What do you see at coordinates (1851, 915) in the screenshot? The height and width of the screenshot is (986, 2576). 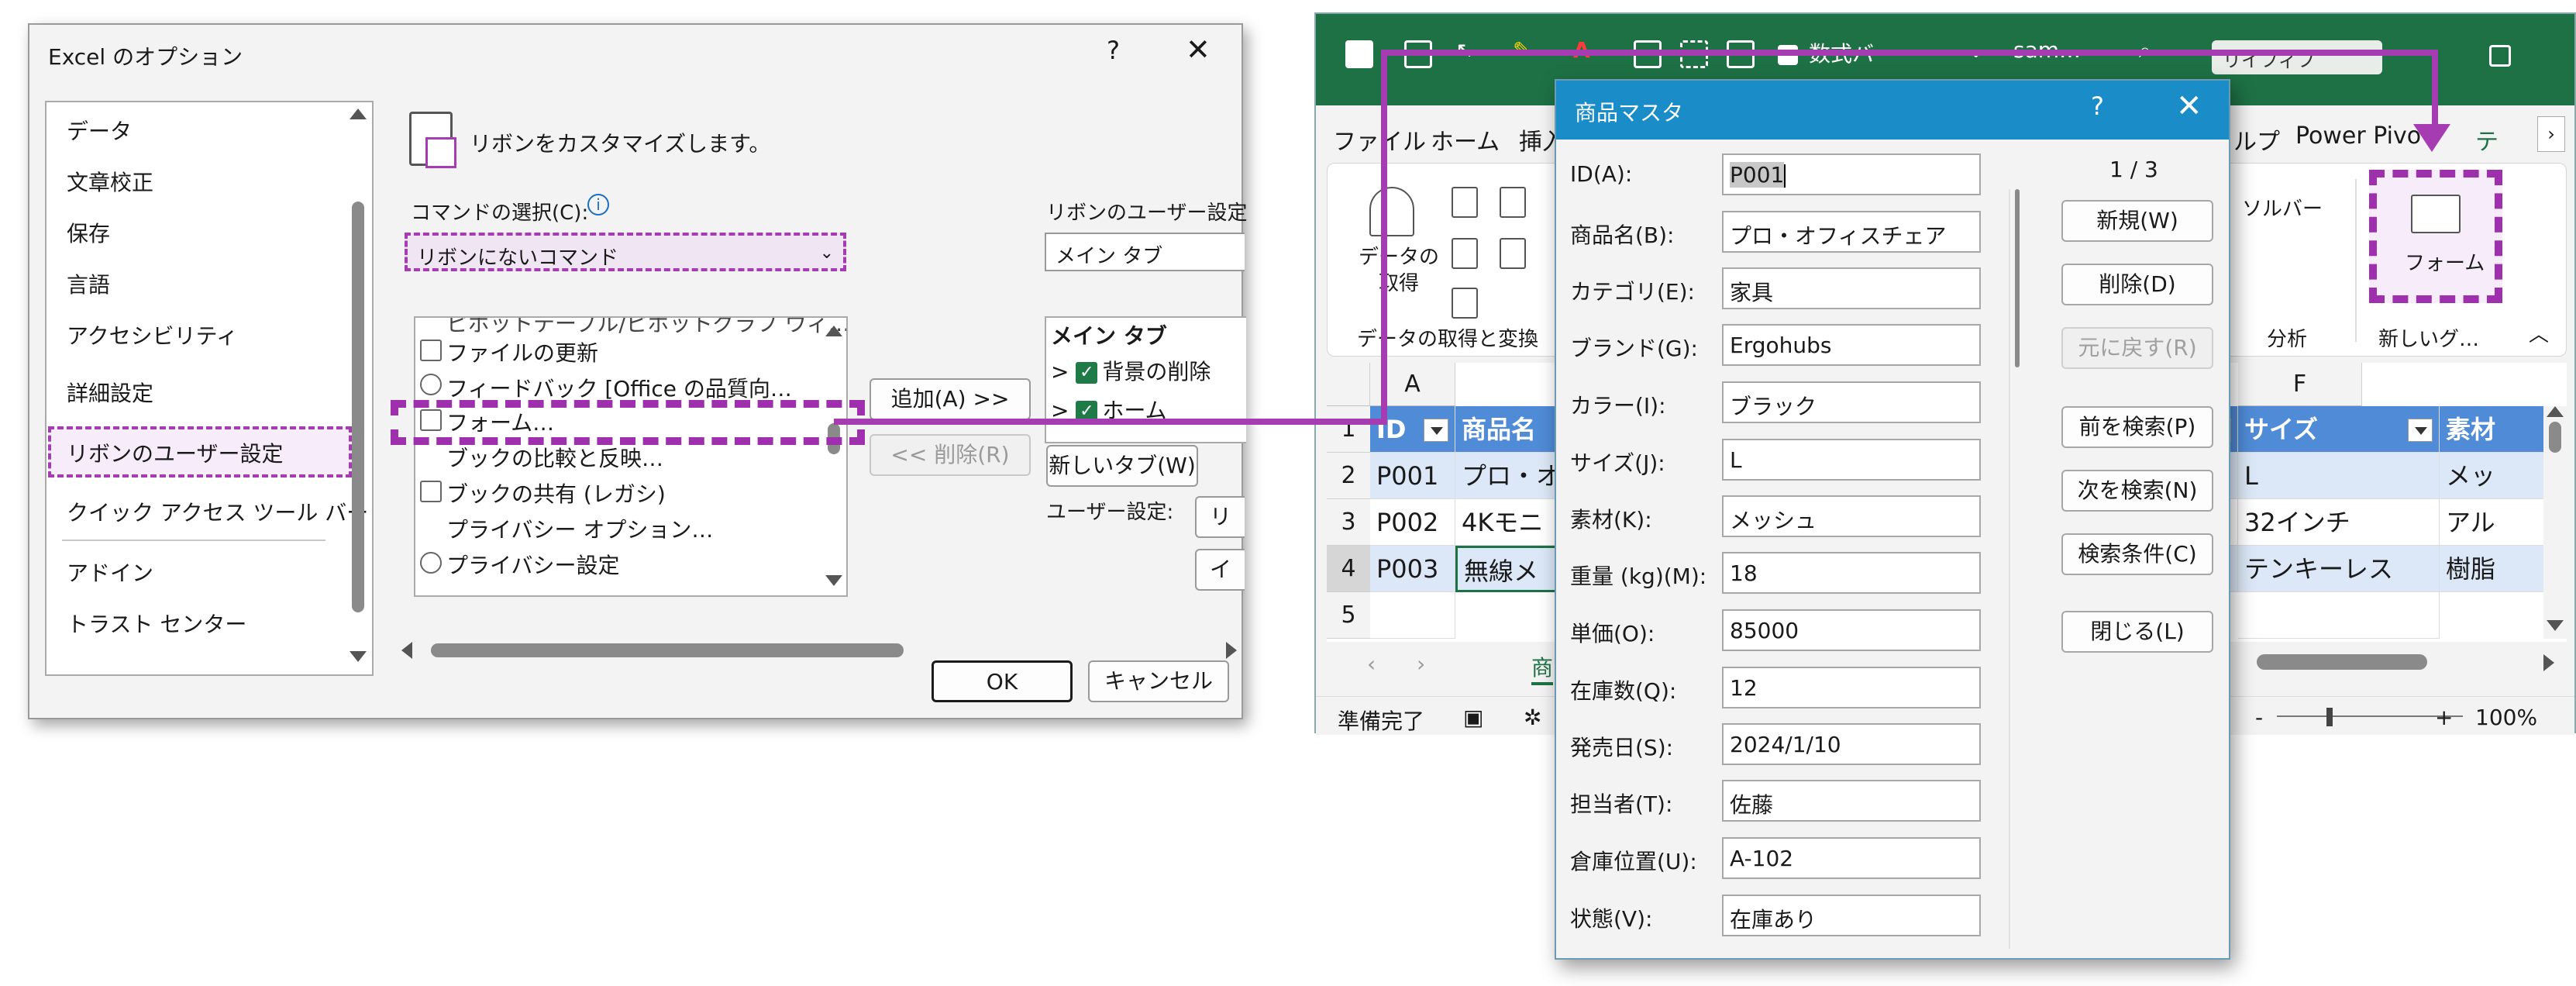 I see `field-input: 在庫あり` at bounding box center [1851, 915].